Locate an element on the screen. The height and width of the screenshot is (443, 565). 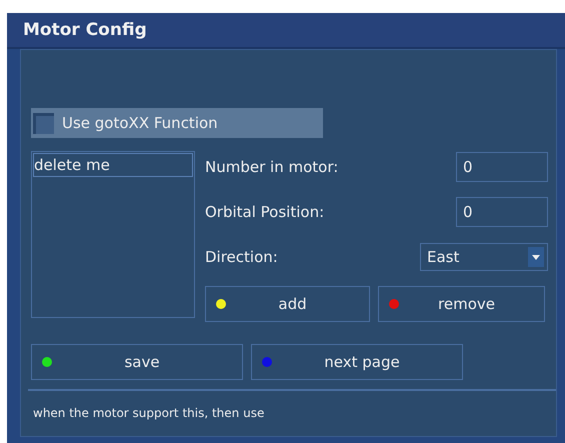
checkbox-row: Use gotoXX Function is located at coordinates (177, 123).